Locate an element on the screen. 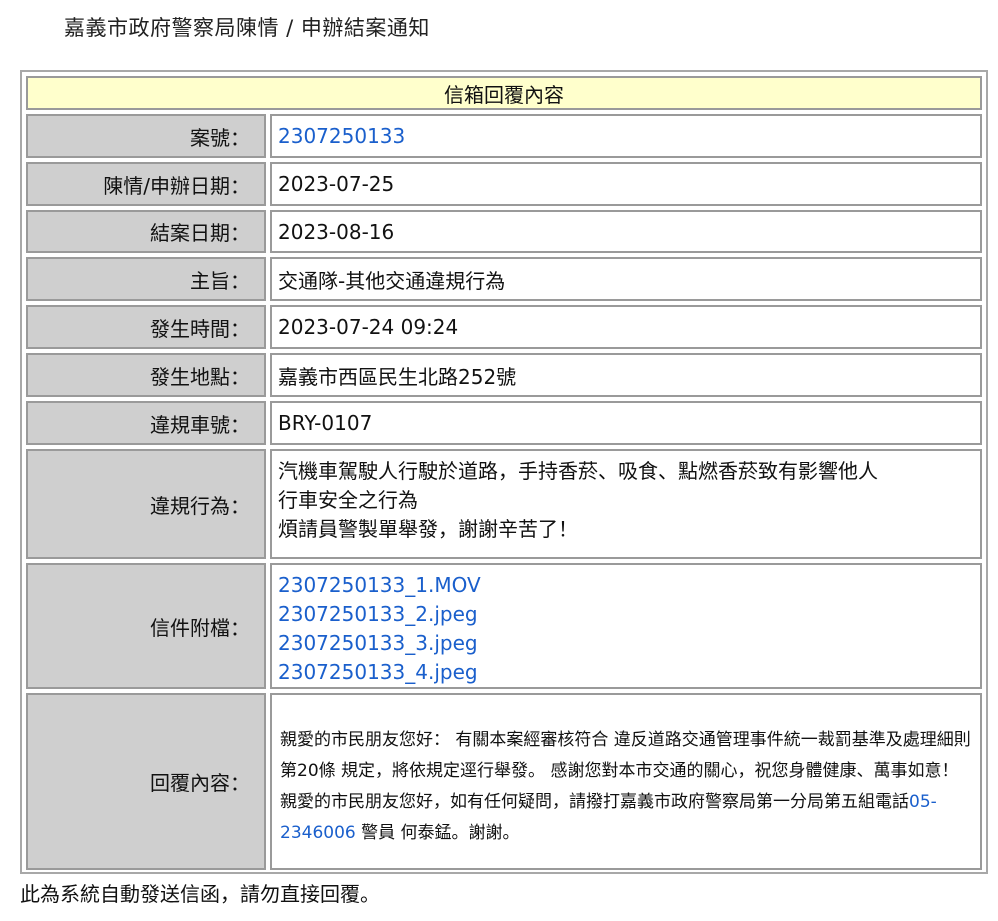 The image size is (998, 921). attachment-link: 2307250133_4.jpeg is located at coordinates (626, 672).